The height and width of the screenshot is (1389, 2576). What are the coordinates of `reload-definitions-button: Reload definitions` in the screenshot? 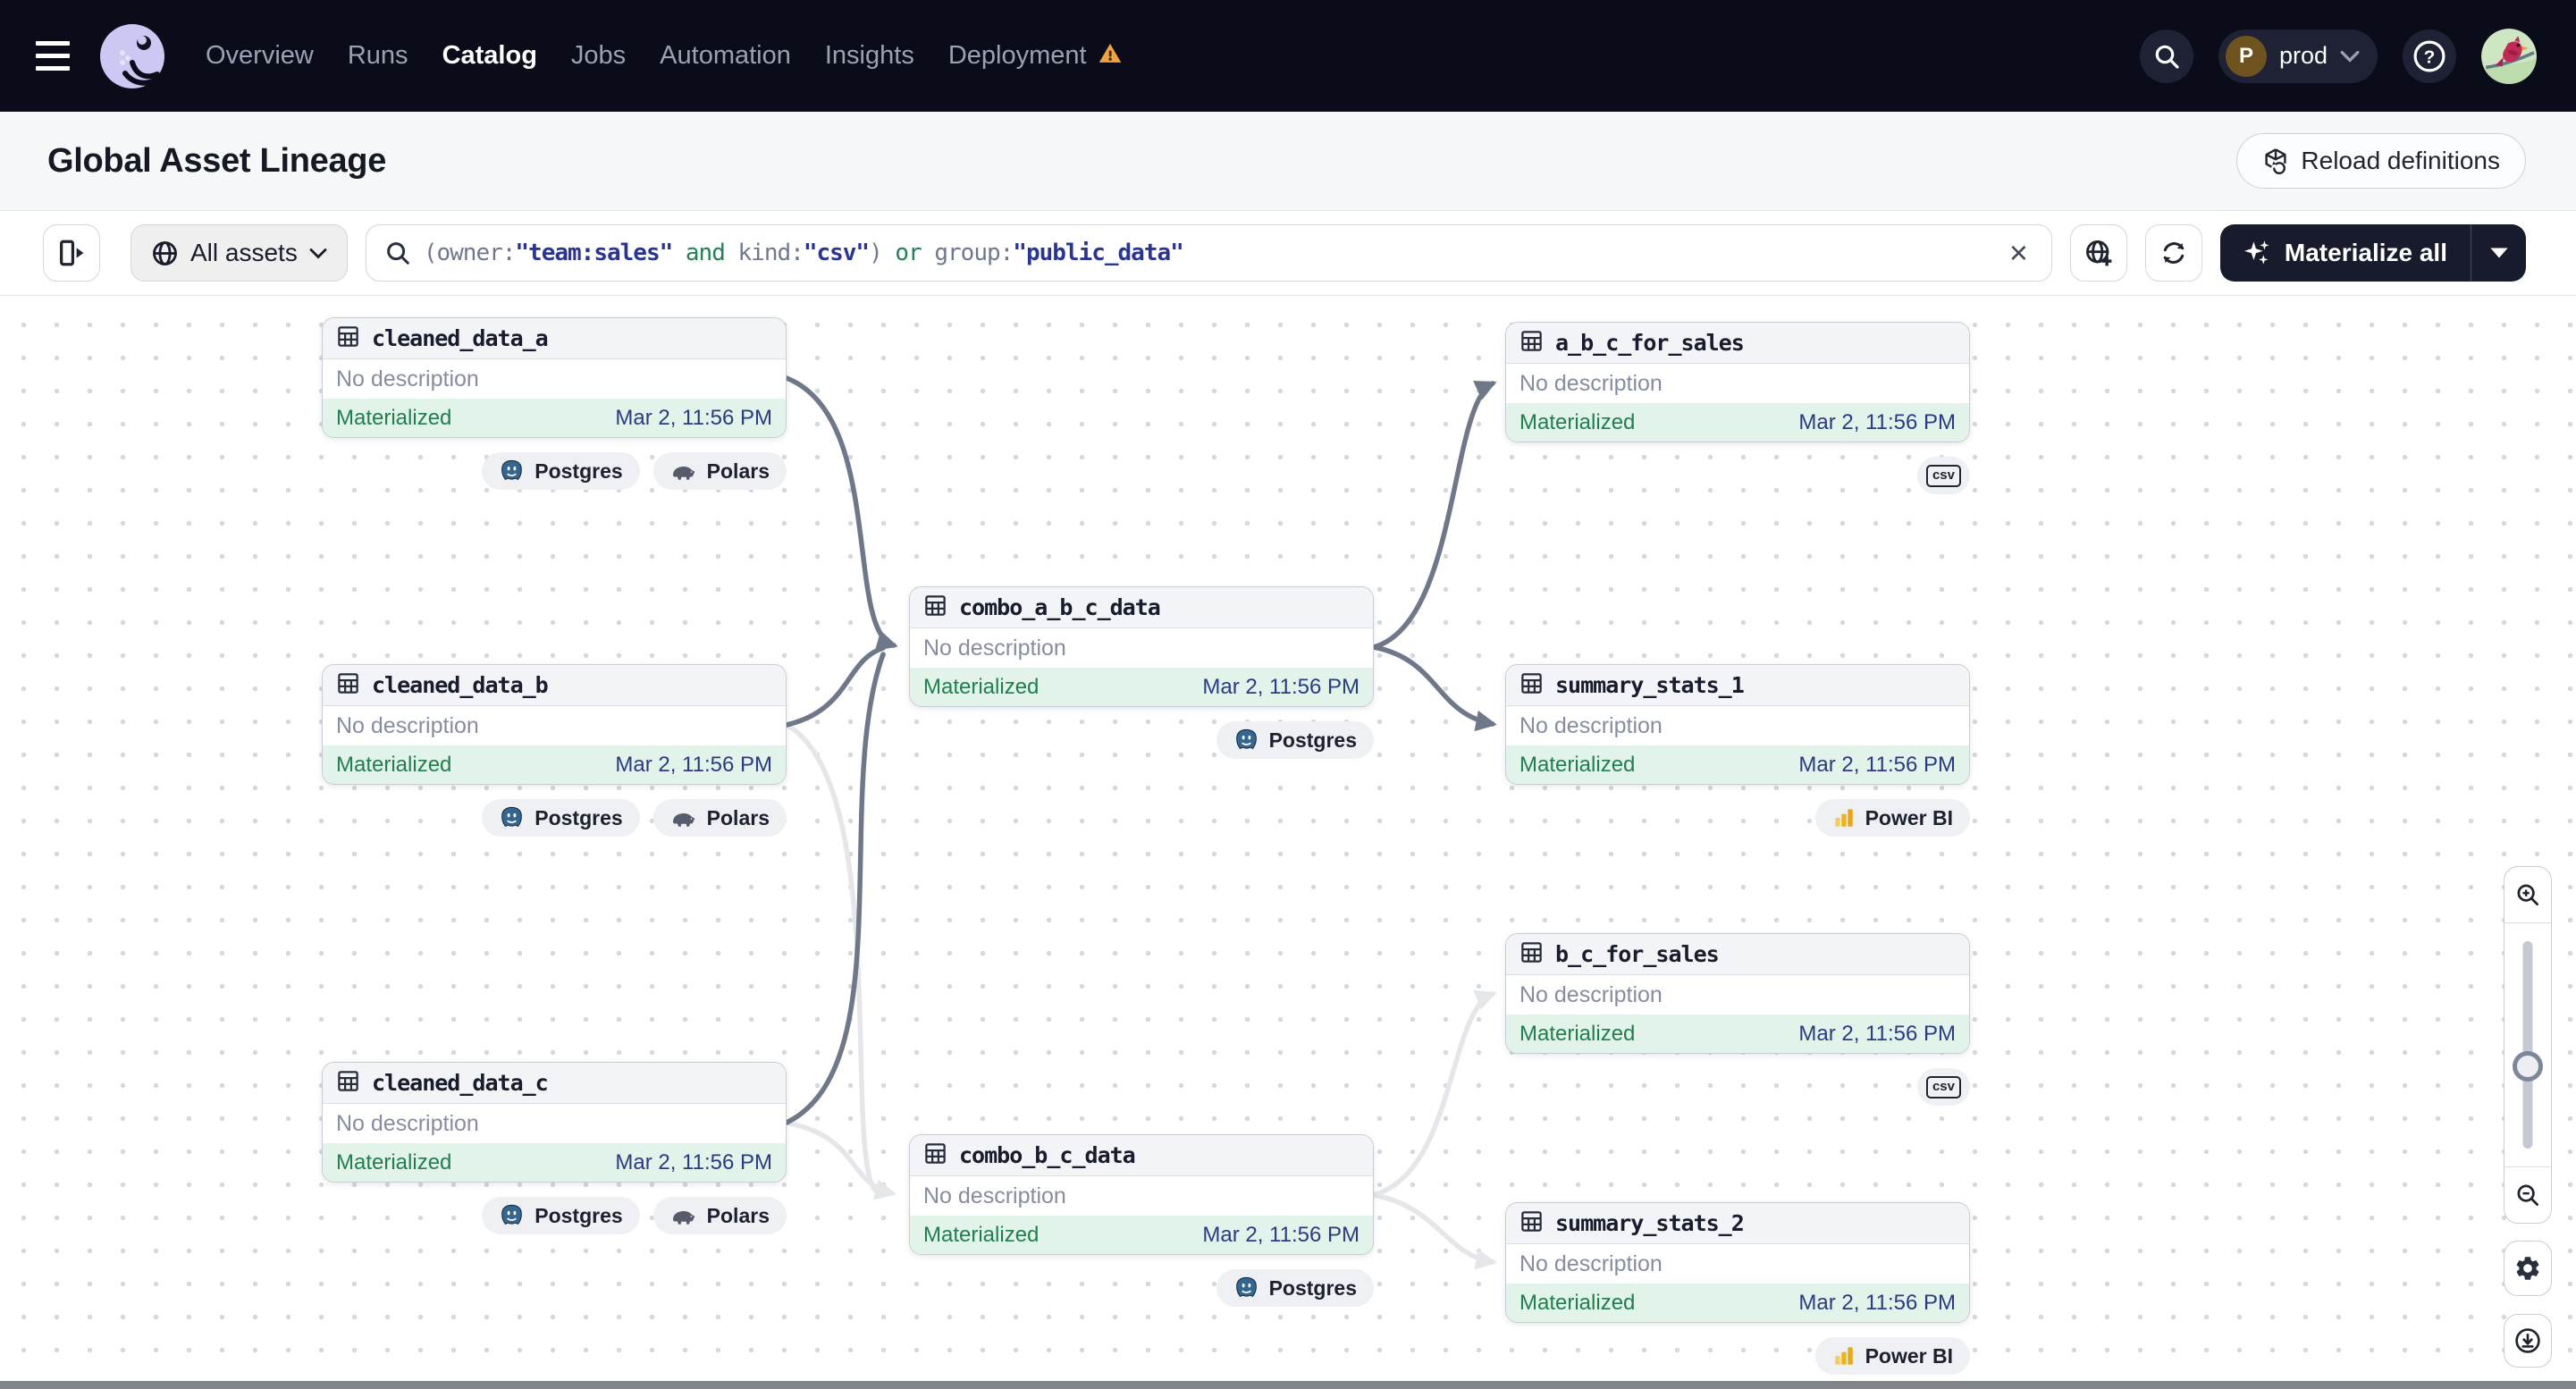 It's located at (2381, 161).